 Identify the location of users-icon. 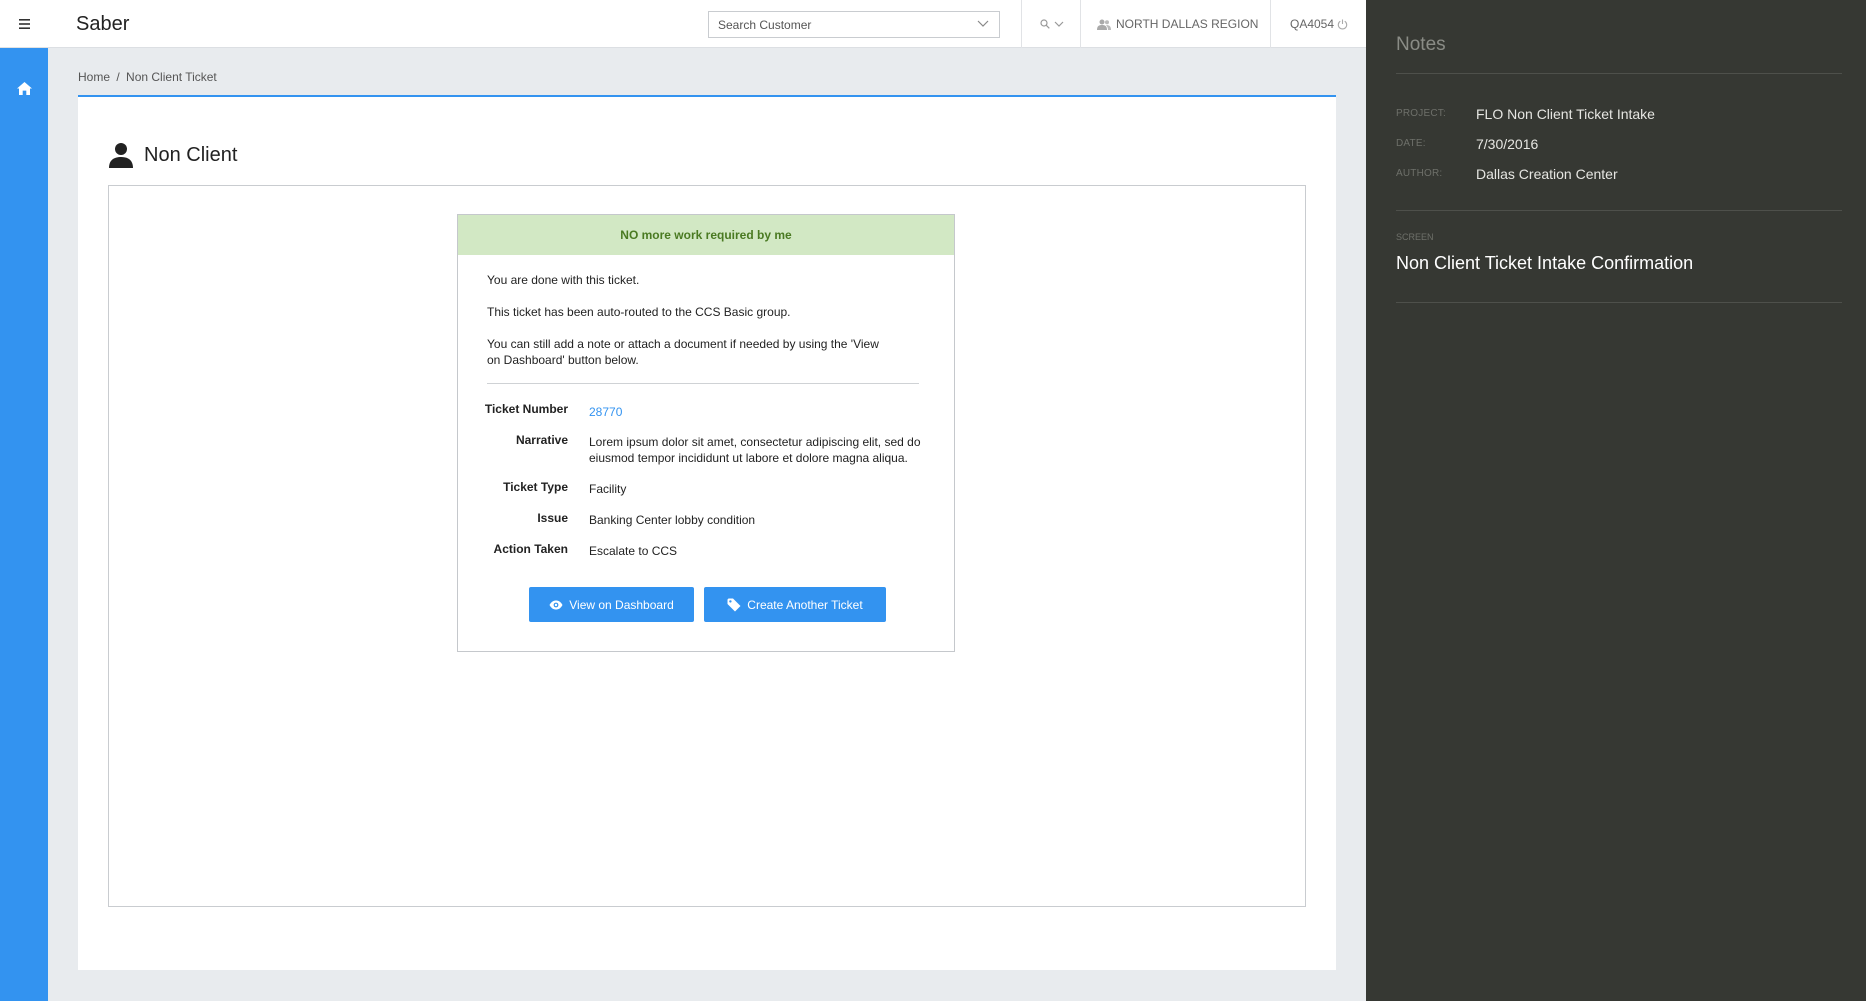
(1104, 24).